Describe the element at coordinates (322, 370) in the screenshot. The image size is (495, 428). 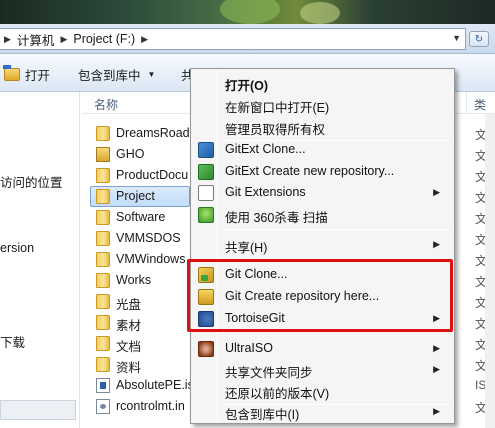
I see `menu-item-shared-folder-sync: 共享文件夹同步 ▶` at that location.